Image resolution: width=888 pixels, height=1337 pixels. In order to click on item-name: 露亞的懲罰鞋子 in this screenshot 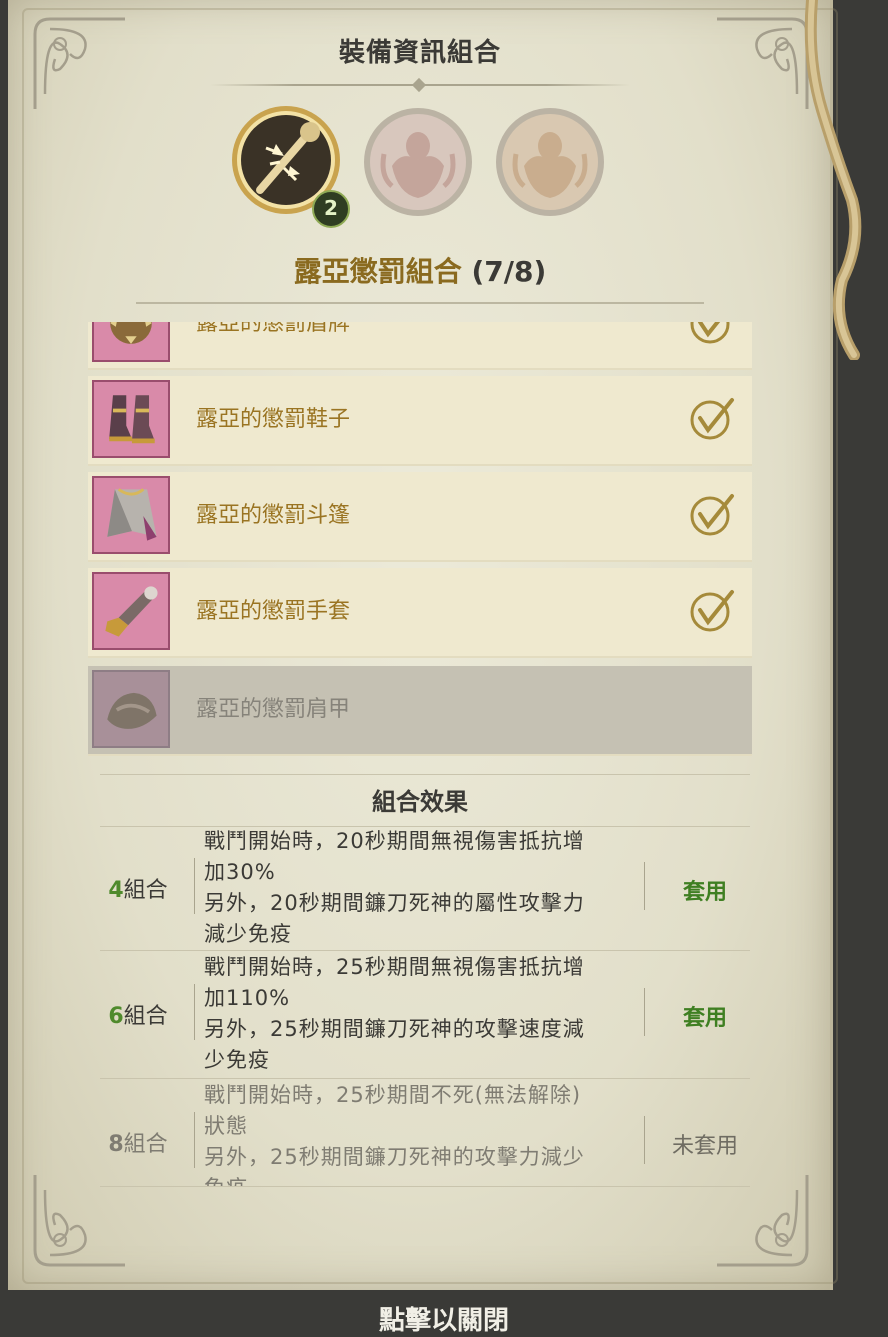, I will do `click(273, 419)`.